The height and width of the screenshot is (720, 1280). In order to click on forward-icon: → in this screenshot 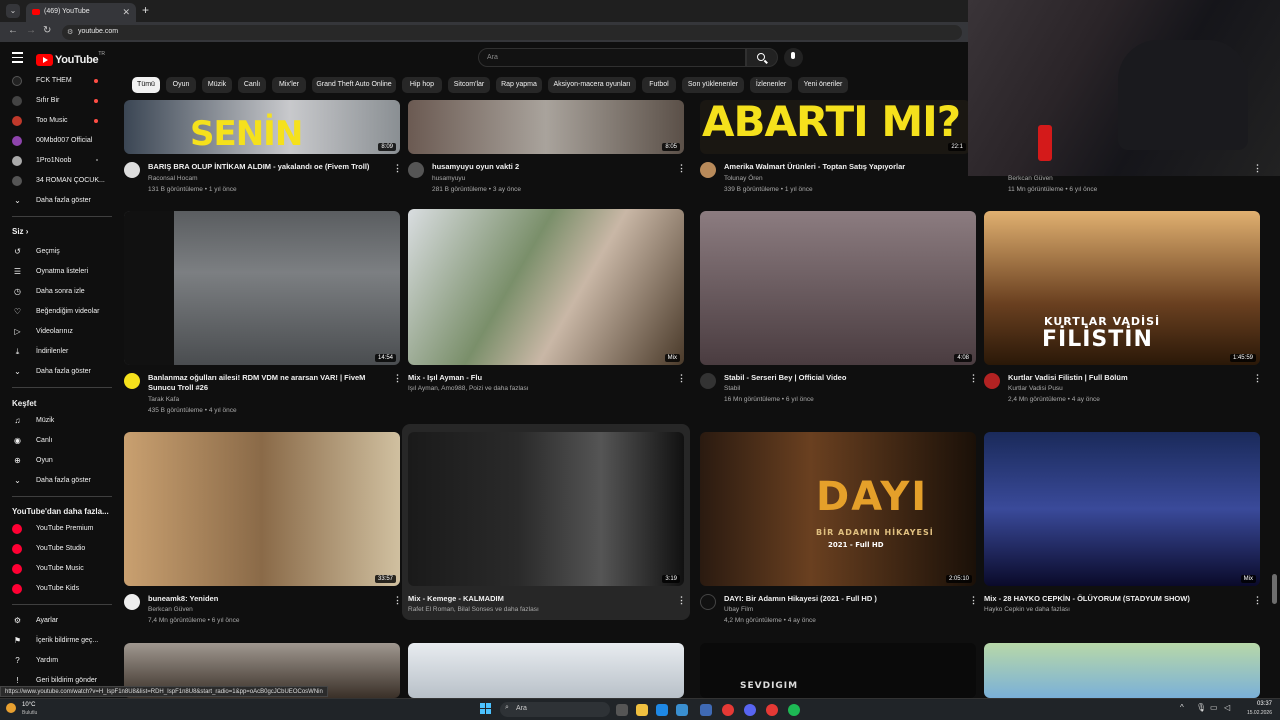, I will do `click(31, 30)`.